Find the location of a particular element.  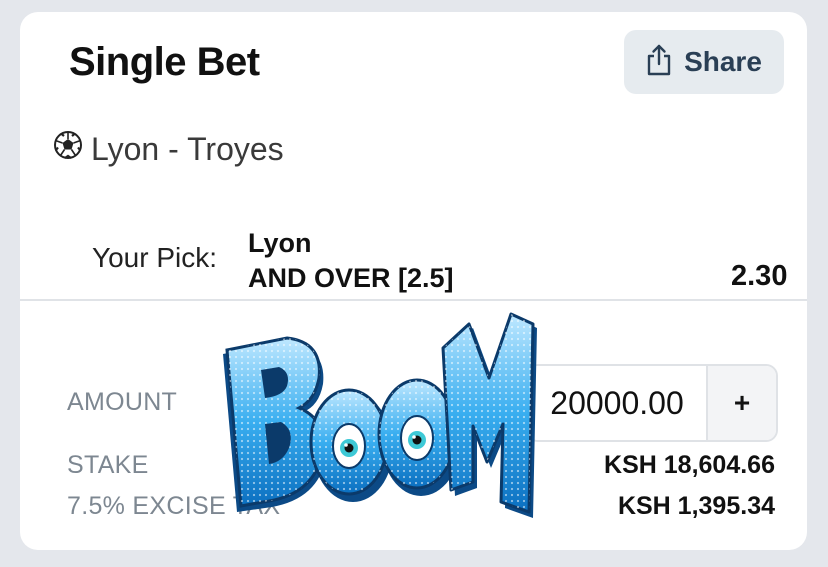

pick-market: AND OVER [2.5] is located at coordinates (351, 278).